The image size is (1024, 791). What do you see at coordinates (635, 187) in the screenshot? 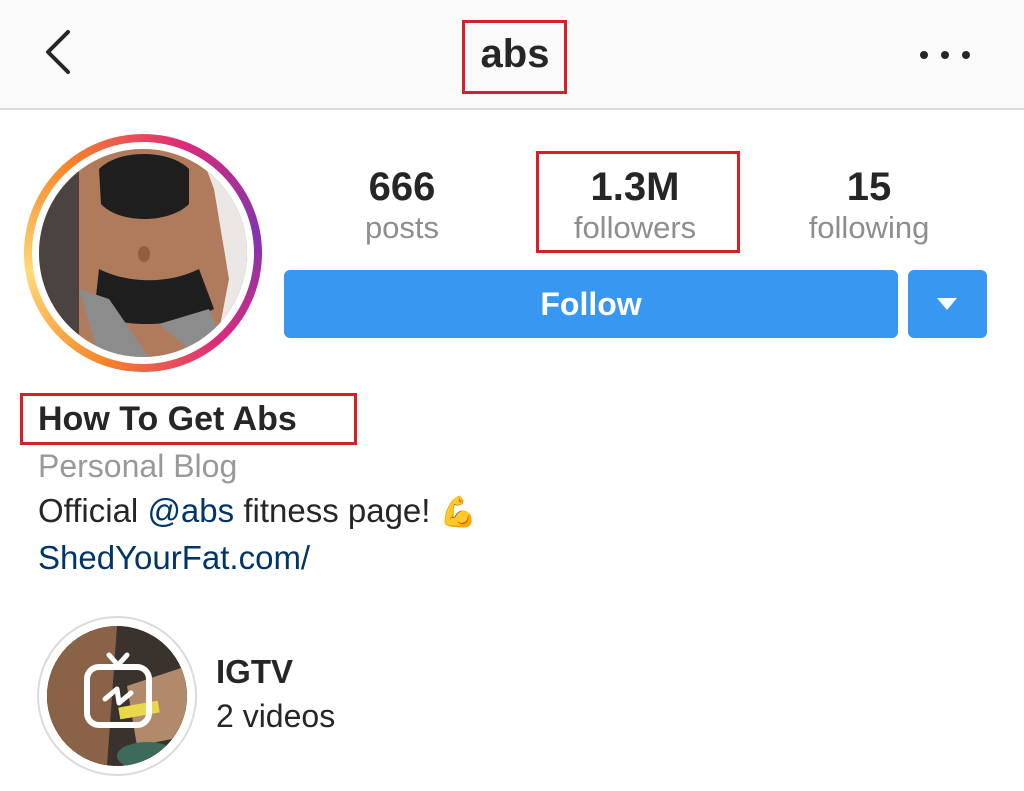
I see `followers-count: 1.3M` at bounding box center [635, 187].